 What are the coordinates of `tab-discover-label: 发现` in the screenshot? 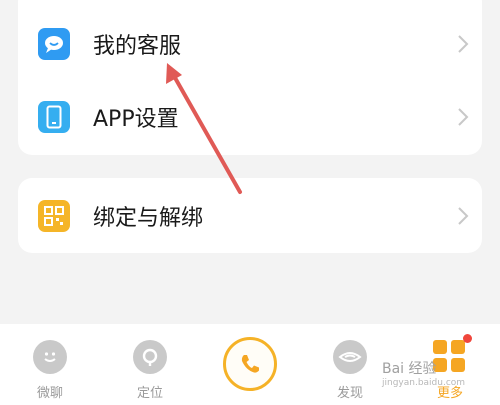 It's located at (349, 393).